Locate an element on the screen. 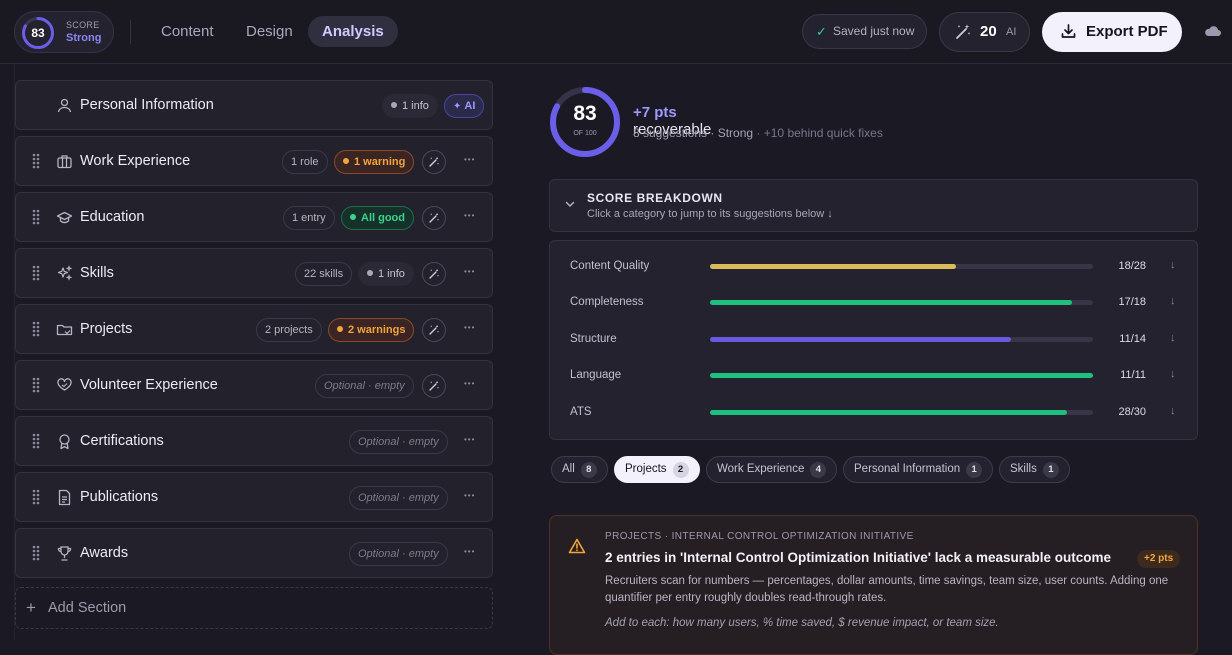  section-row: Education ••• All good 1 entry is located at coordinates (254, 217).